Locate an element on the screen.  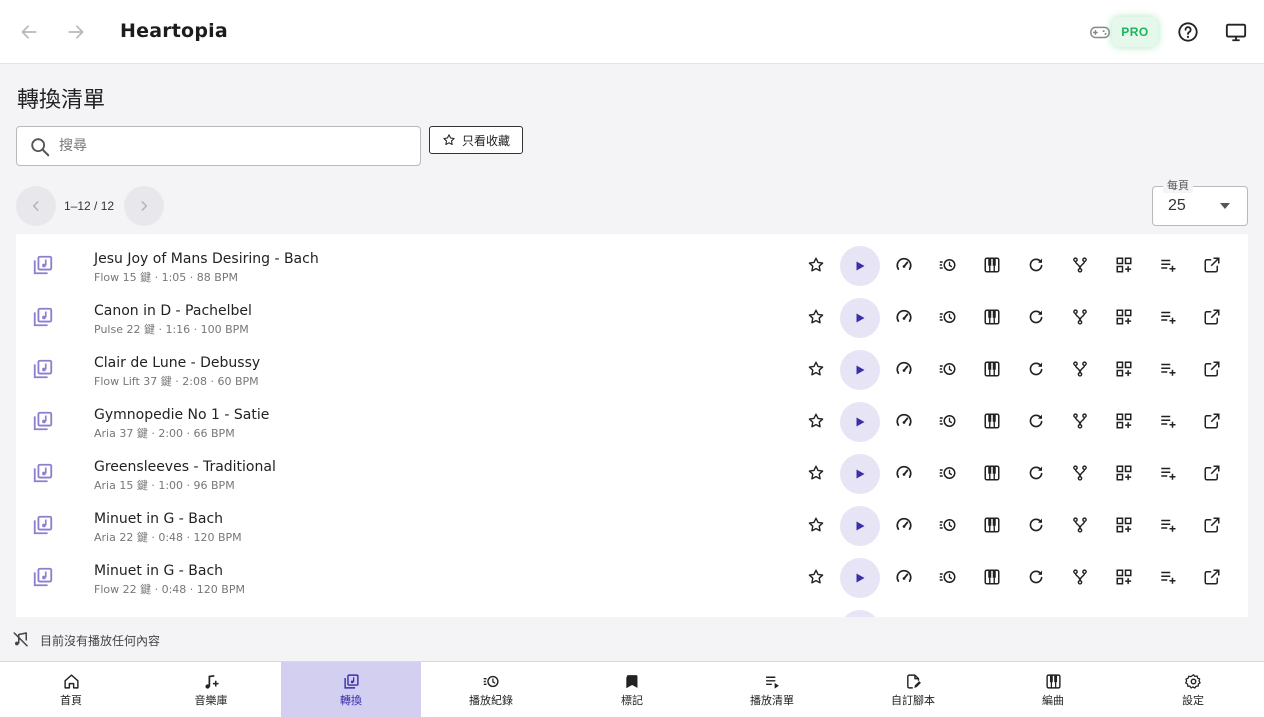
back-button is located at coordinates (29, 32).